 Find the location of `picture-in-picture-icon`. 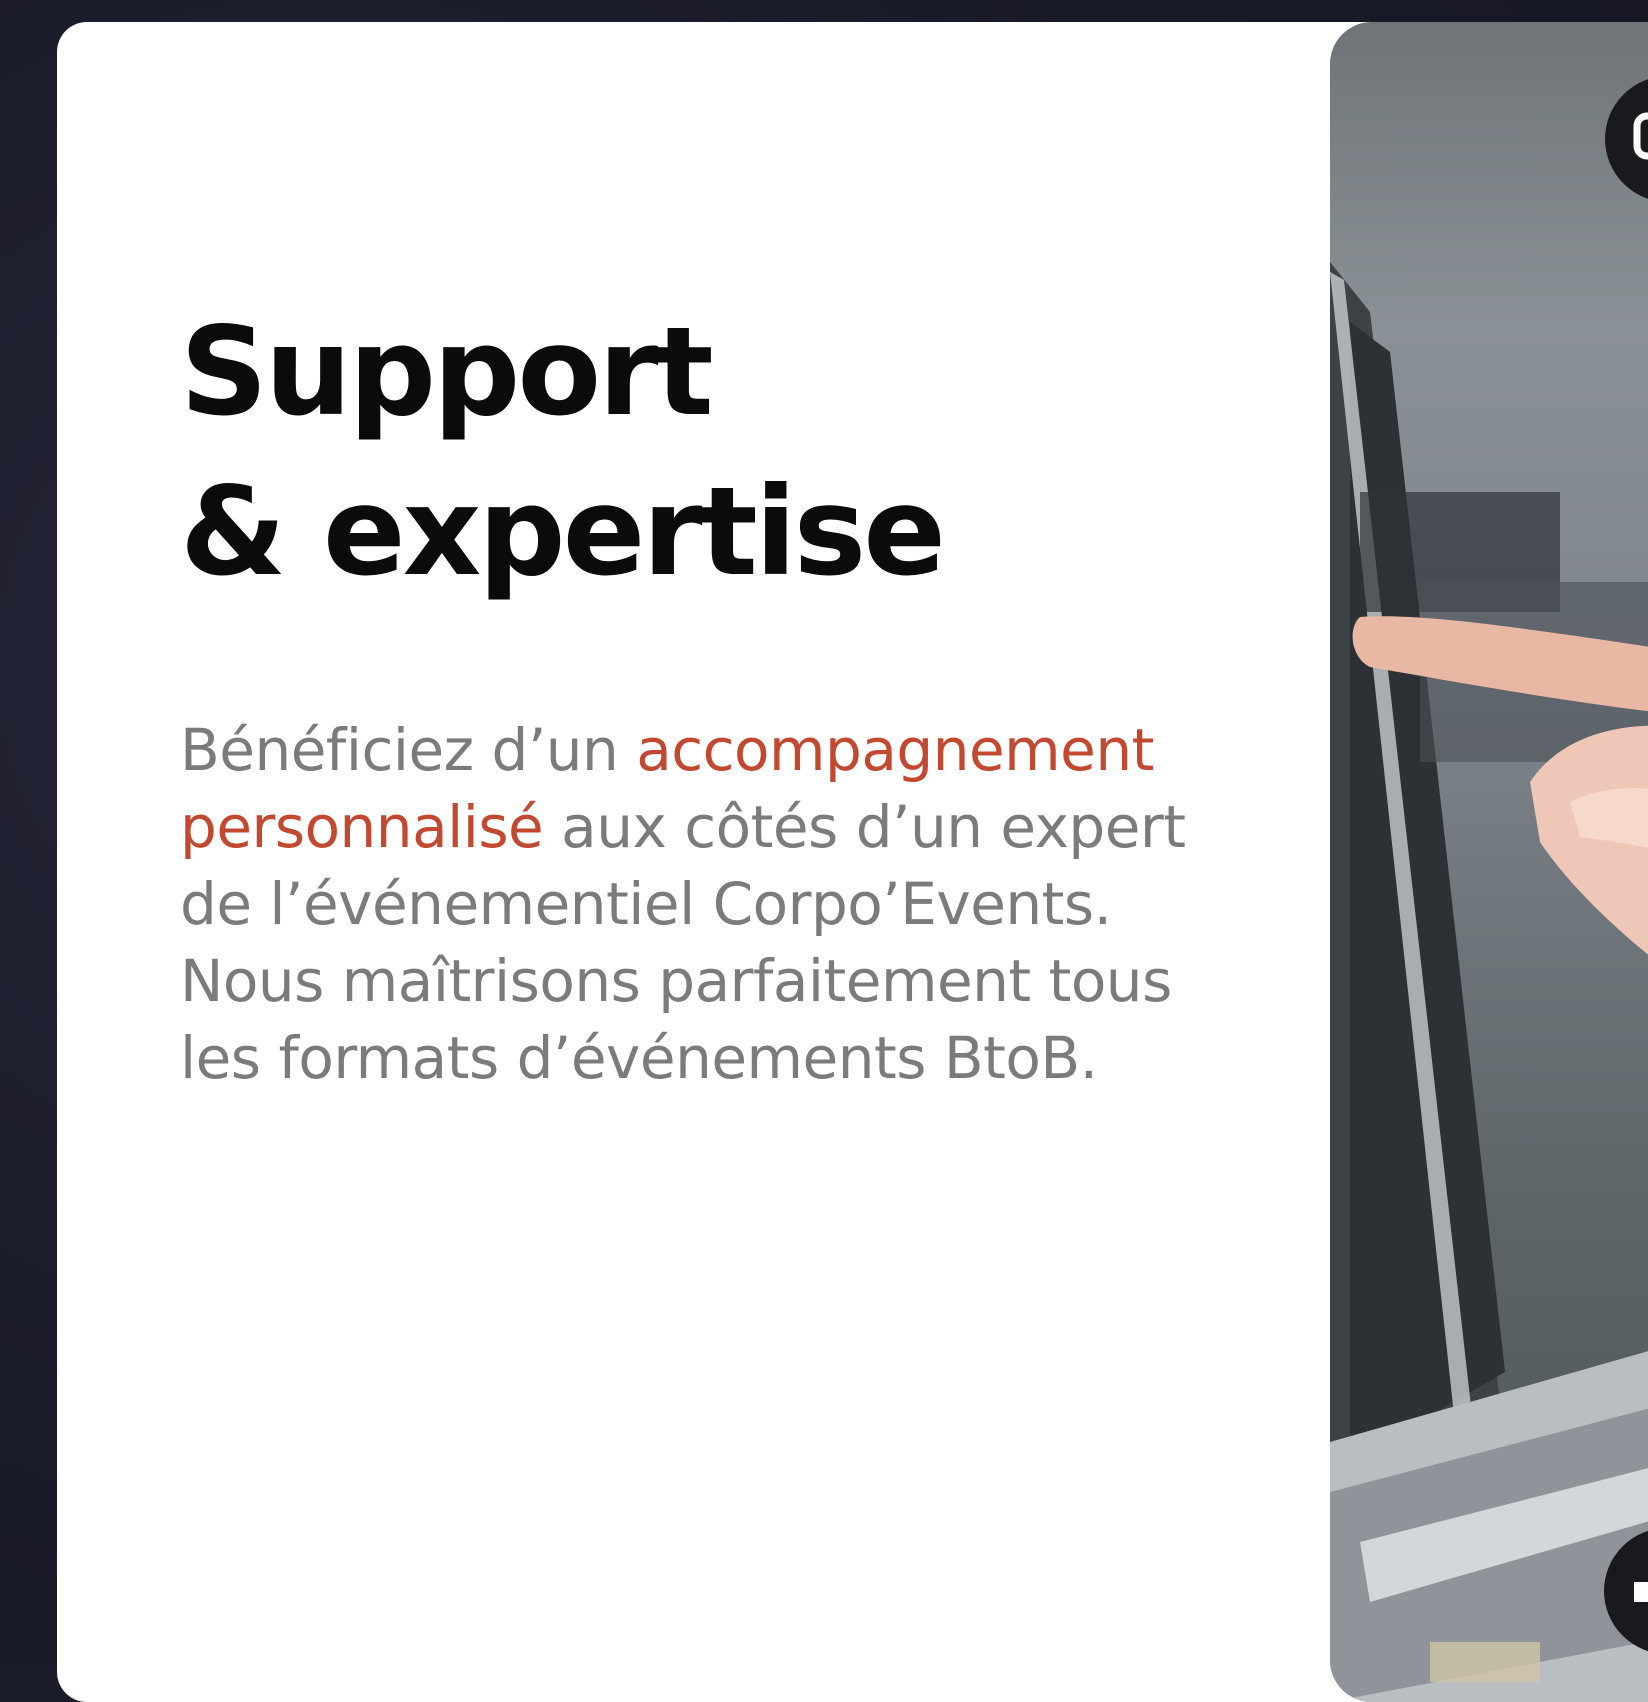

picture-in-picture-icon is located at coordinates (1640, 136).